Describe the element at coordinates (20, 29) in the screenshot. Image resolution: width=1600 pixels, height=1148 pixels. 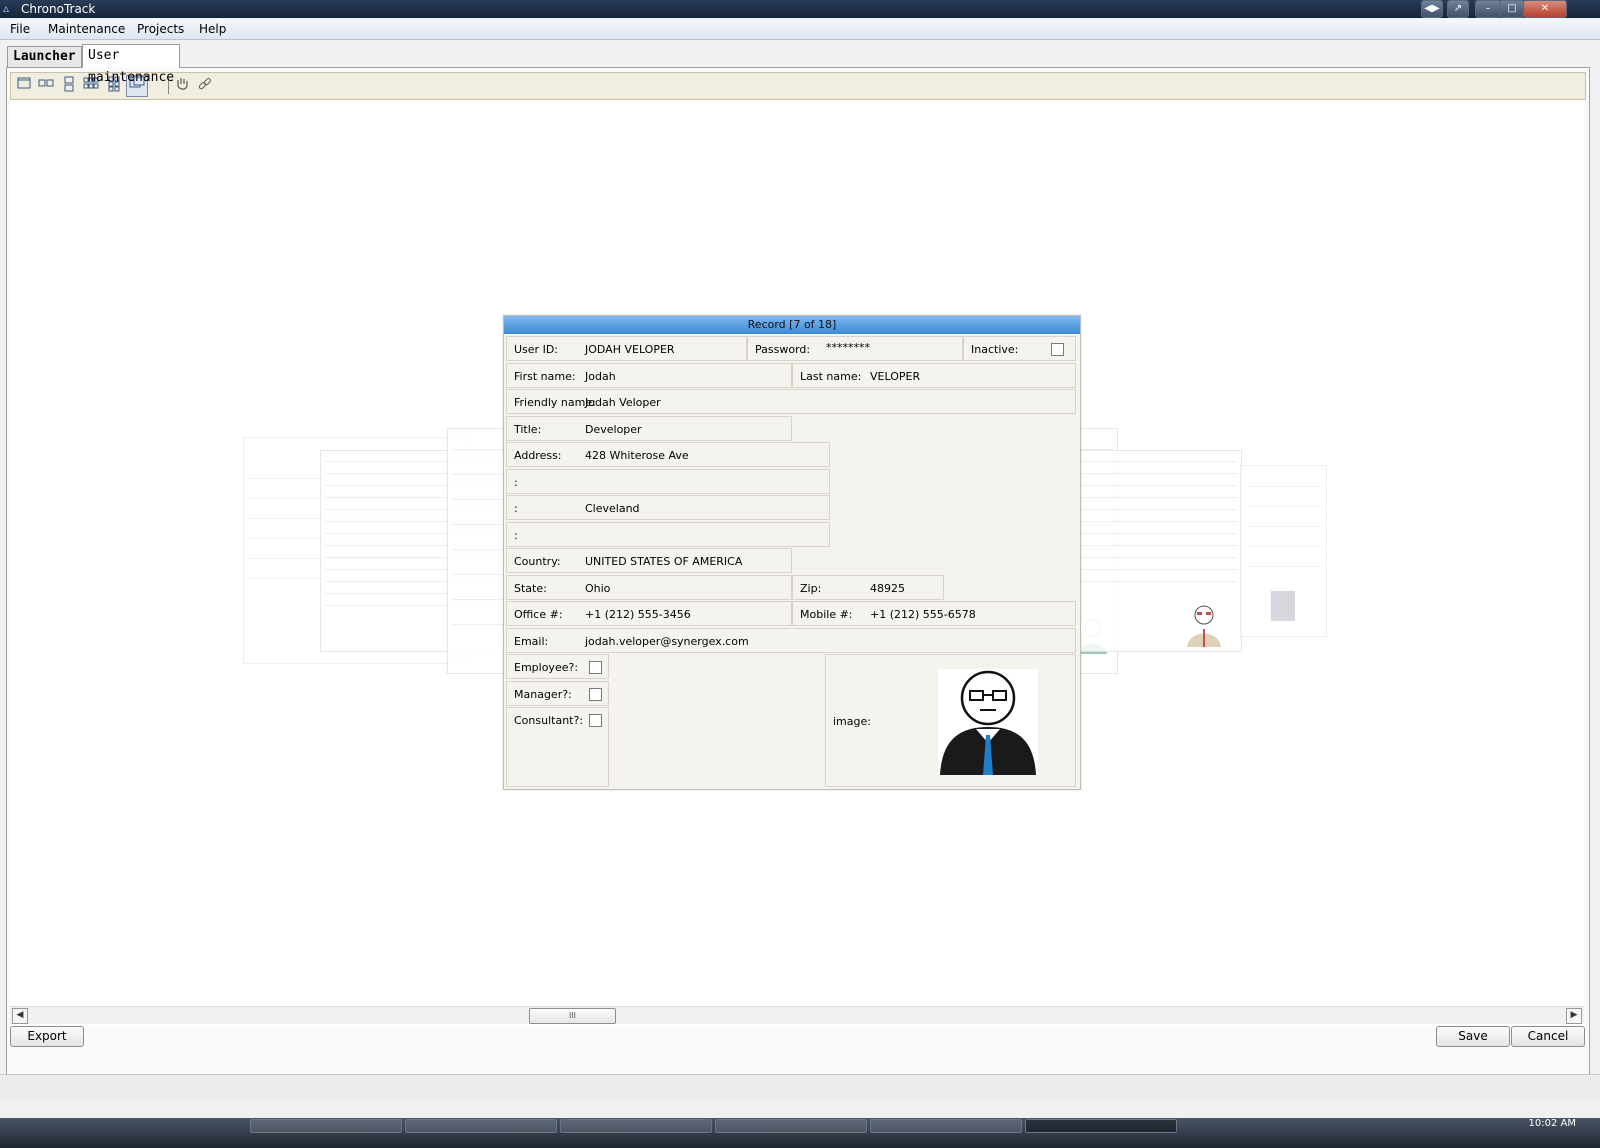
I see `menu-file: File` at that location.